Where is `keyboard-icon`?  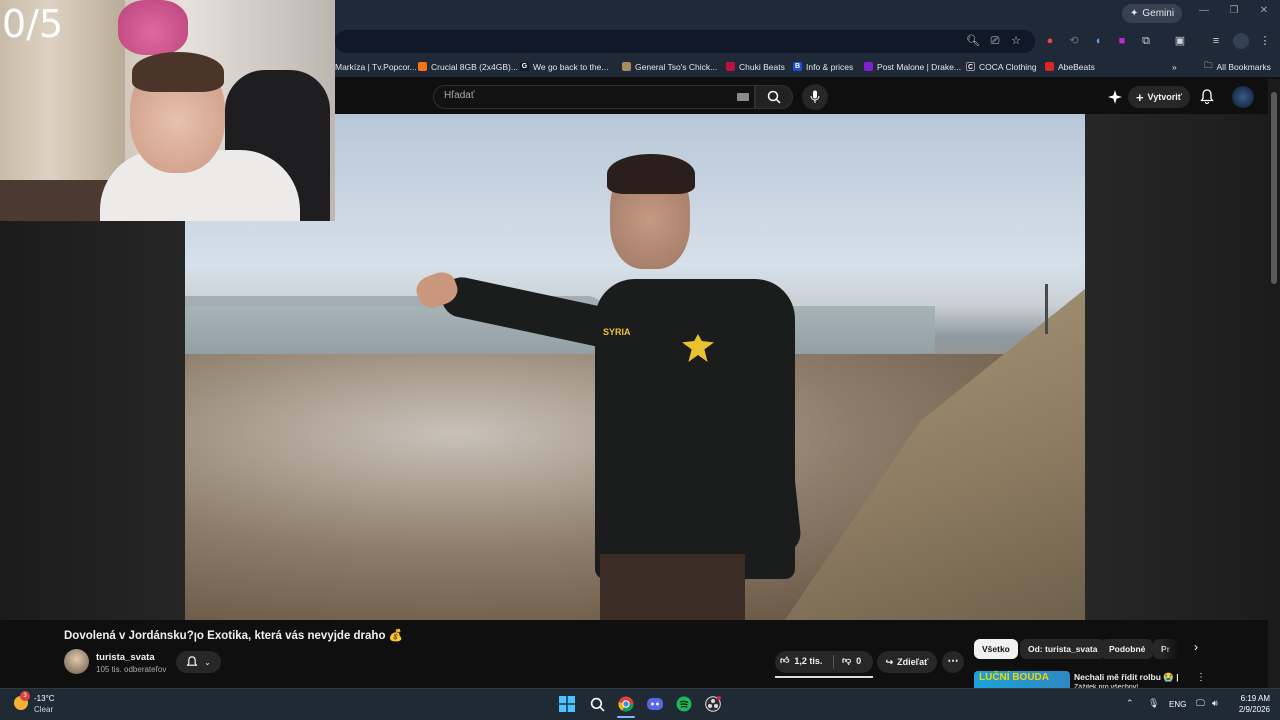
keyboard-icon is located at coordinates (743, 97).